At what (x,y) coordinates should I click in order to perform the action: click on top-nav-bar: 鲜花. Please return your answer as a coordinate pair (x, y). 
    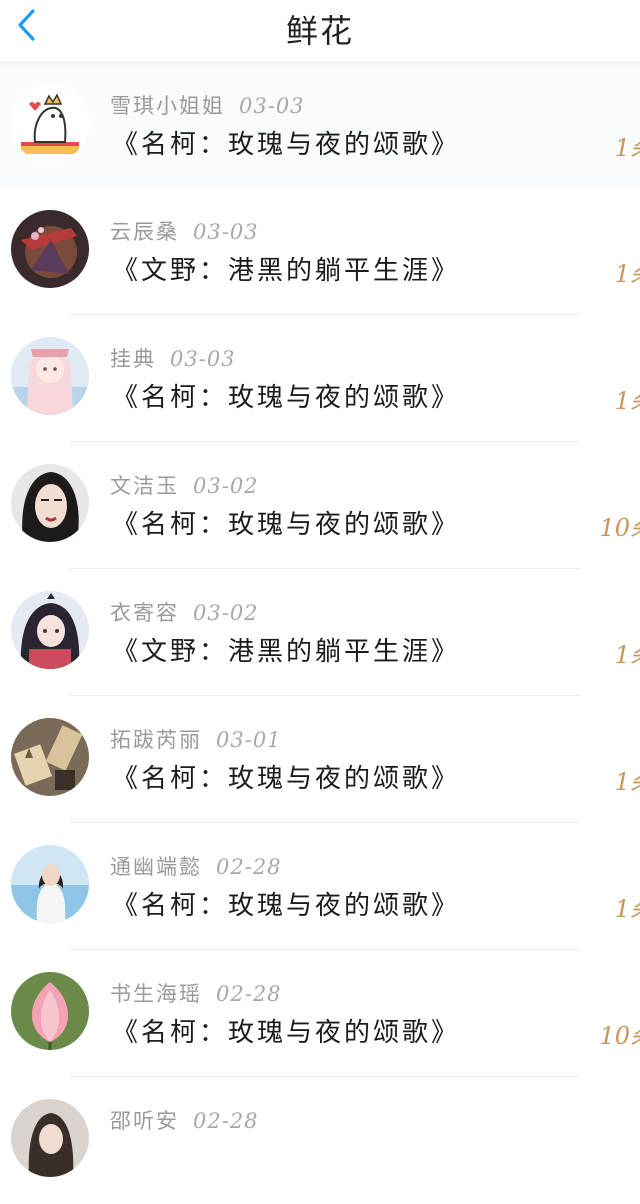
    Looking at the image, I should click on (320, 31).